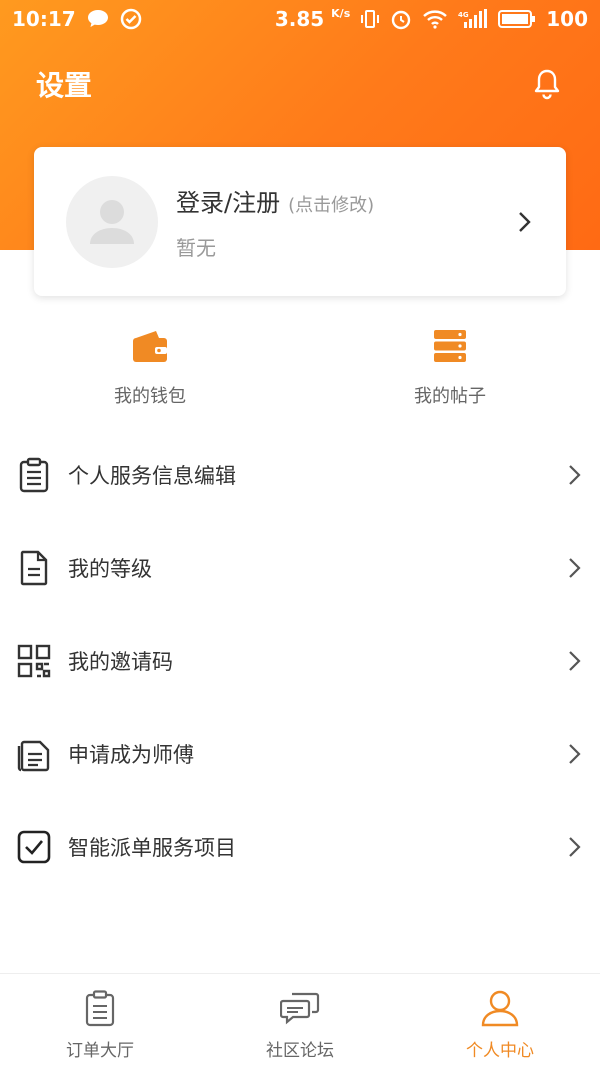 The width and height of the screenshot is (600, 1067). What do you see at coordinates (463, 15) in the screenshot?
I see `svg-text: 4G` at bounding box center [463, 15].